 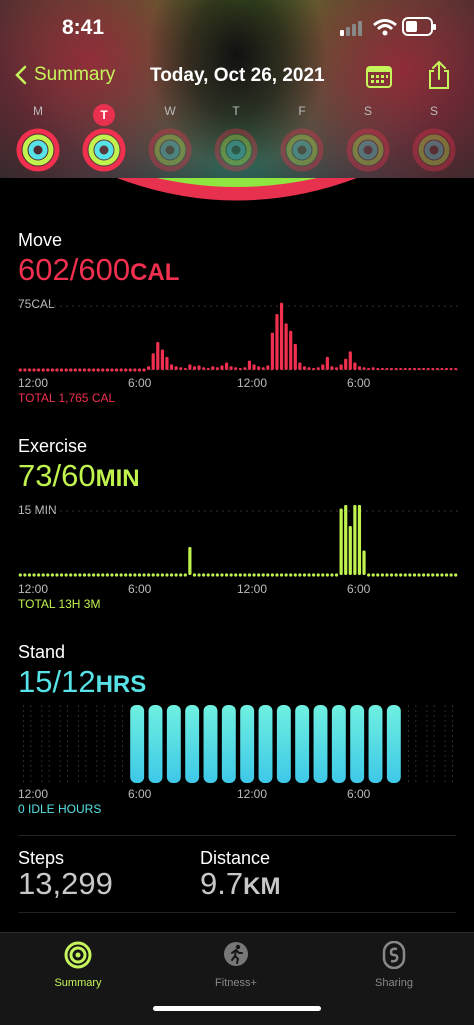 What do you see at coordinates (379, 76) in the screenshot?
I see `calendar-icon` at bounding box center [379, 76].